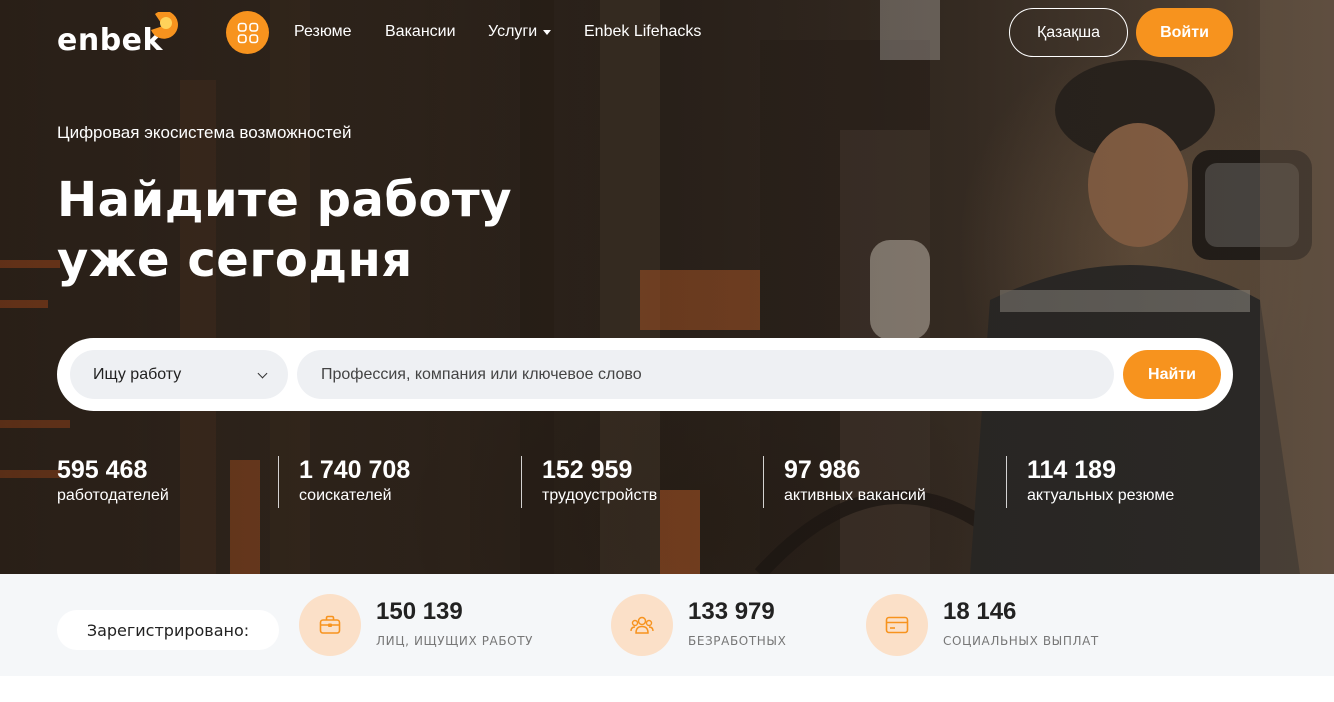 Image resolution: width=1334 pixels, height=702 pixels. I want to click on search-mode-value: Ищу работу, so click(137, 374).